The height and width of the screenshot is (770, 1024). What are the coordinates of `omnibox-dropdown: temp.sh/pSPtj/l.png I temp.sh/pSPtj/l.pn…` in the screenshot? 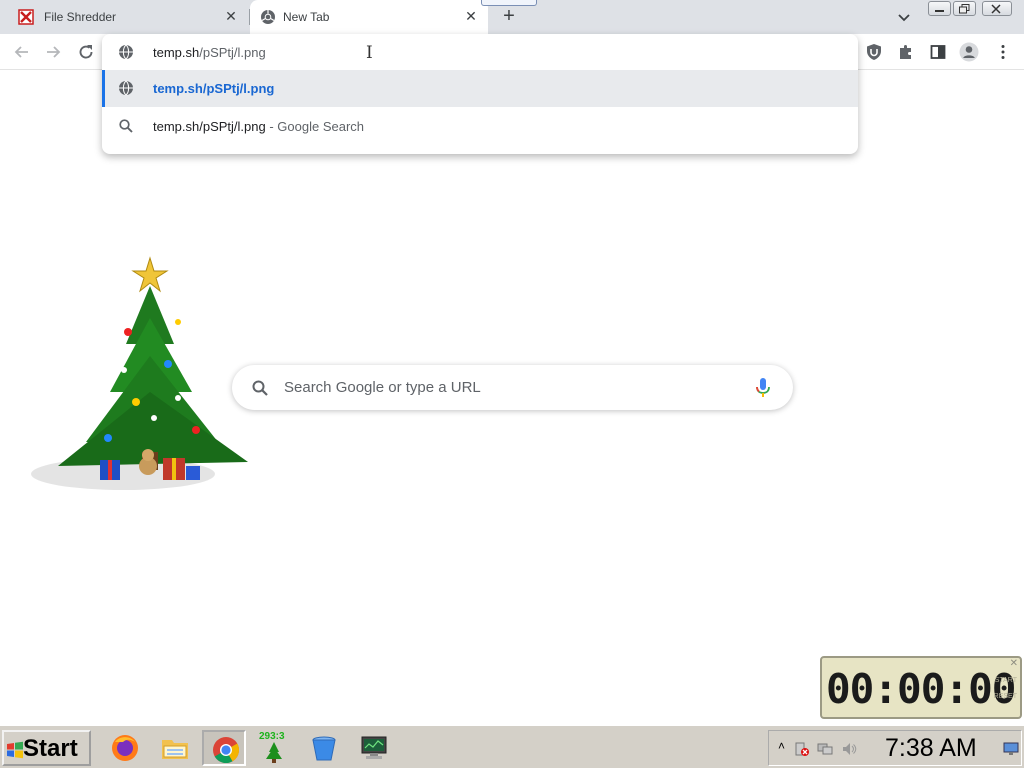 It's located at (480, 94).